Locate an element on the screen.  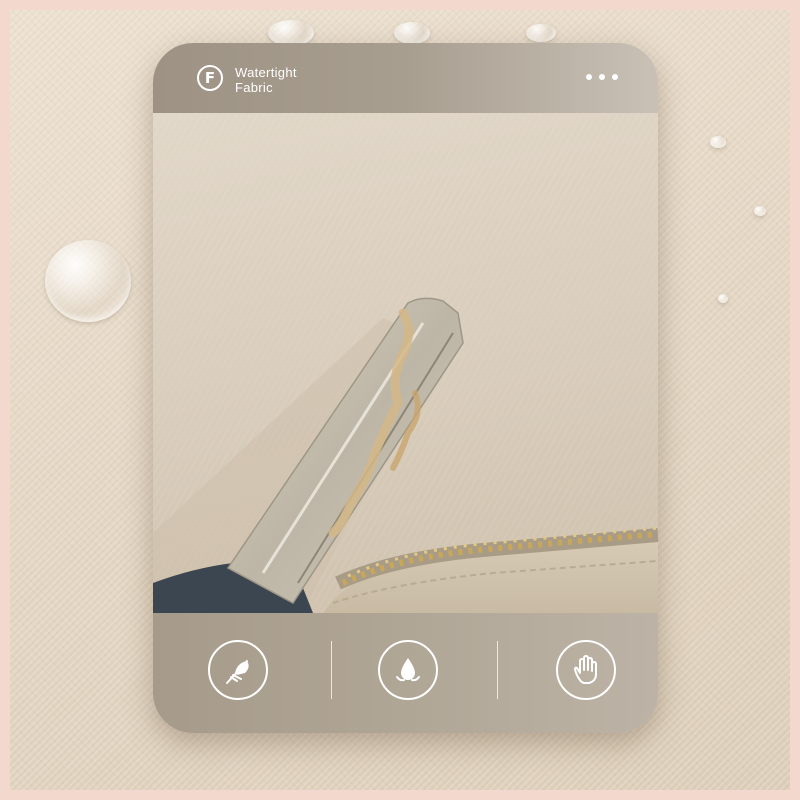
card-header: F Watertight Fabric is located at coordinates (405, 78).